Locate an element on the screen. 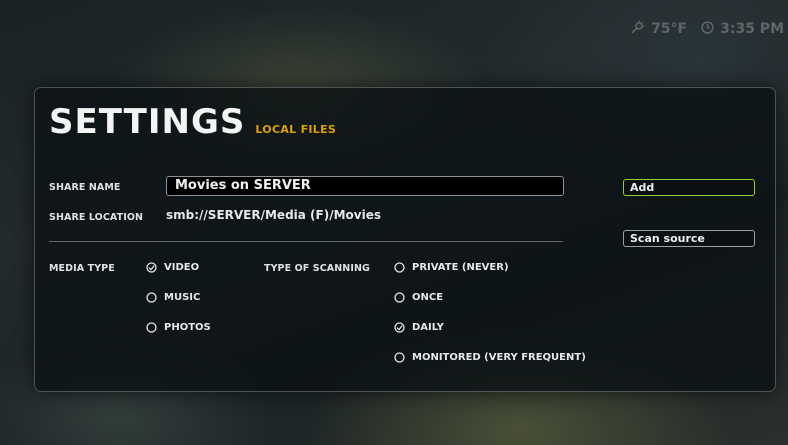 The image size is (788, 445). time-text: 3:35 PM is located at coordinates (752, 29).